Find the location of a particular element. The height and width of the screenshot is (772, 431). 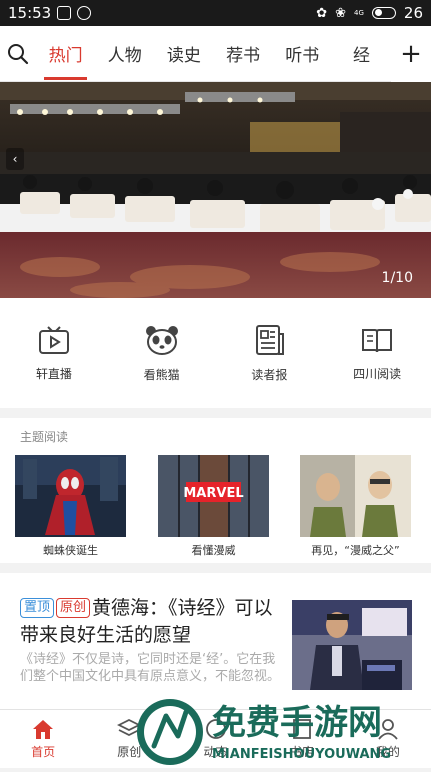

section-title: 主题阅读 is located at coordinates (44, 437).